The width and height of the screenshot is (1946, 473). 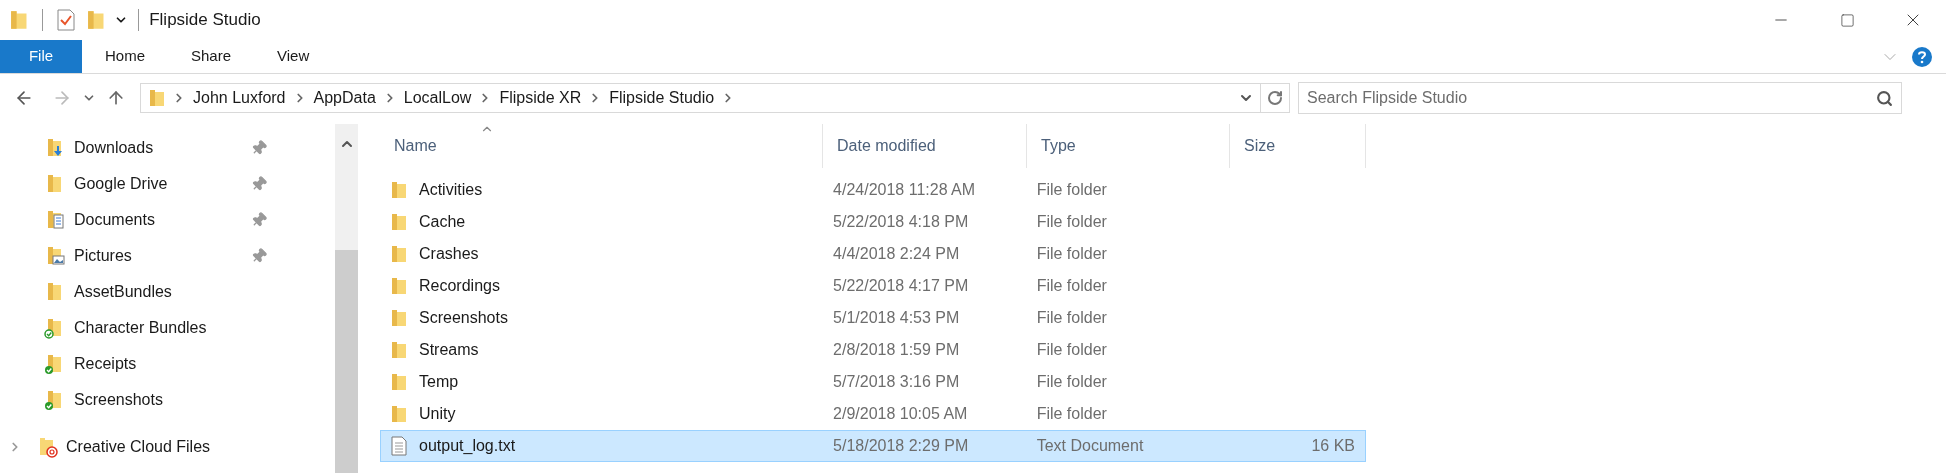 I want to click on file-row: Cache 5/22/2018 4:18 PM File folder, so click(x=873, y=222).